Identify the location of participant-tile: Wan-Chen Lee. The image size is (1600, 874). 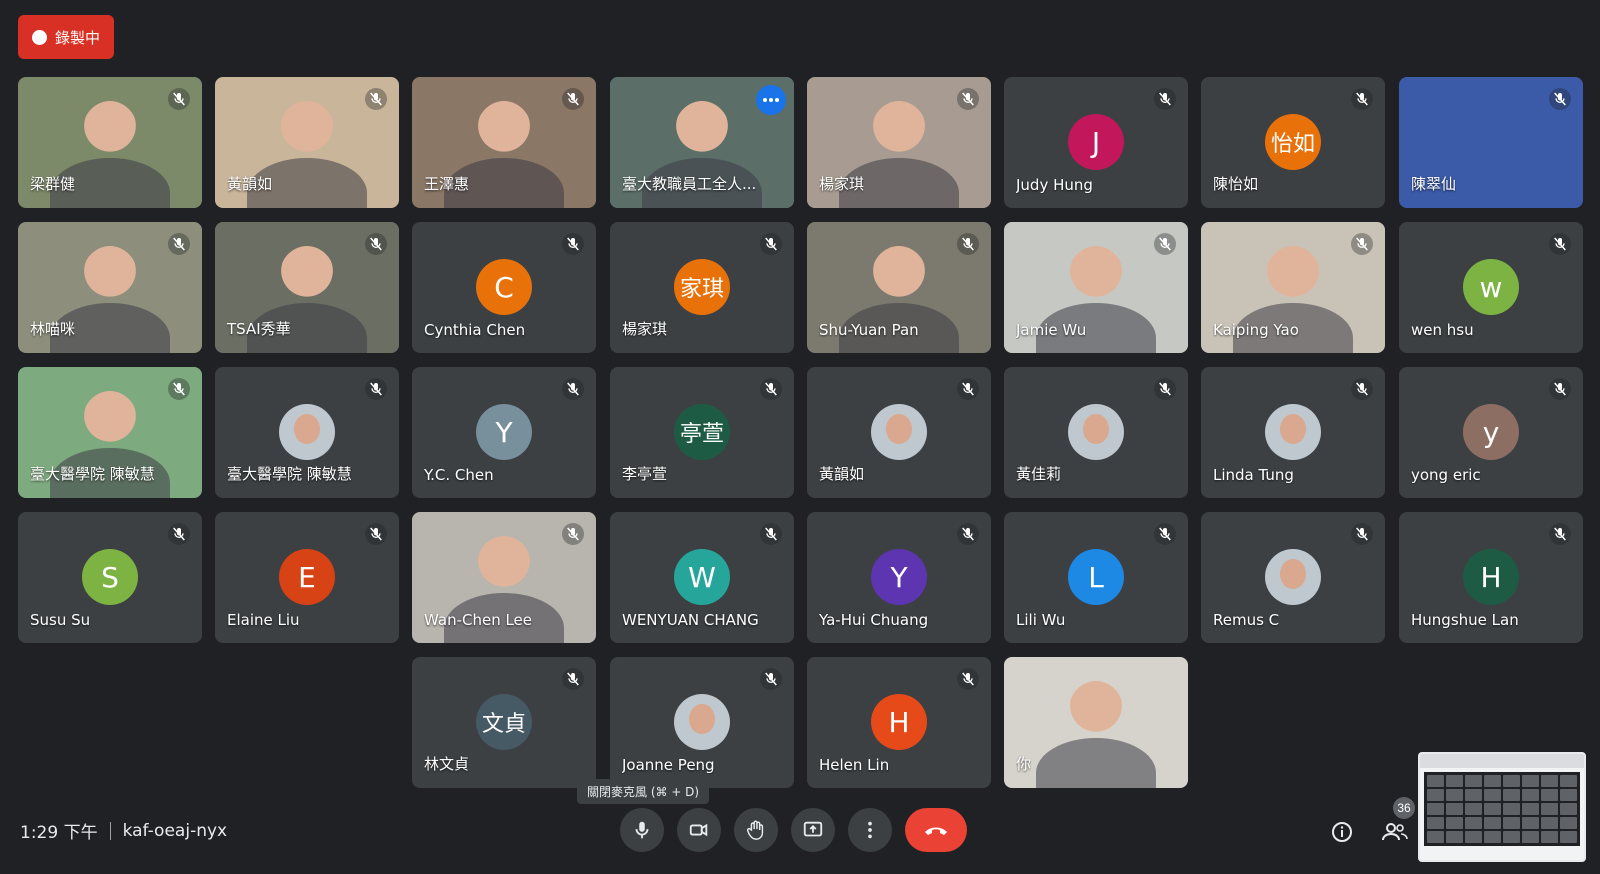
(504, 577).